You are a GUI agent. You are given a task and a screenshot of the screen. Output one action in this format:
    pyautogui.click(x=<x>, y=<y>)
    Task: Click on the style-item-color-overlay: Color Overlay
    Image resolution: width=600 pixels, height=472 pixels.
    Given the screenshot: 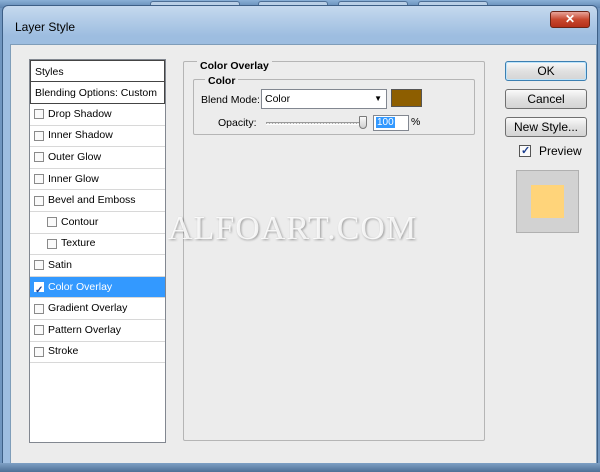 What is the action you would take?
    pyautogui.click(x=97, y=288)
    